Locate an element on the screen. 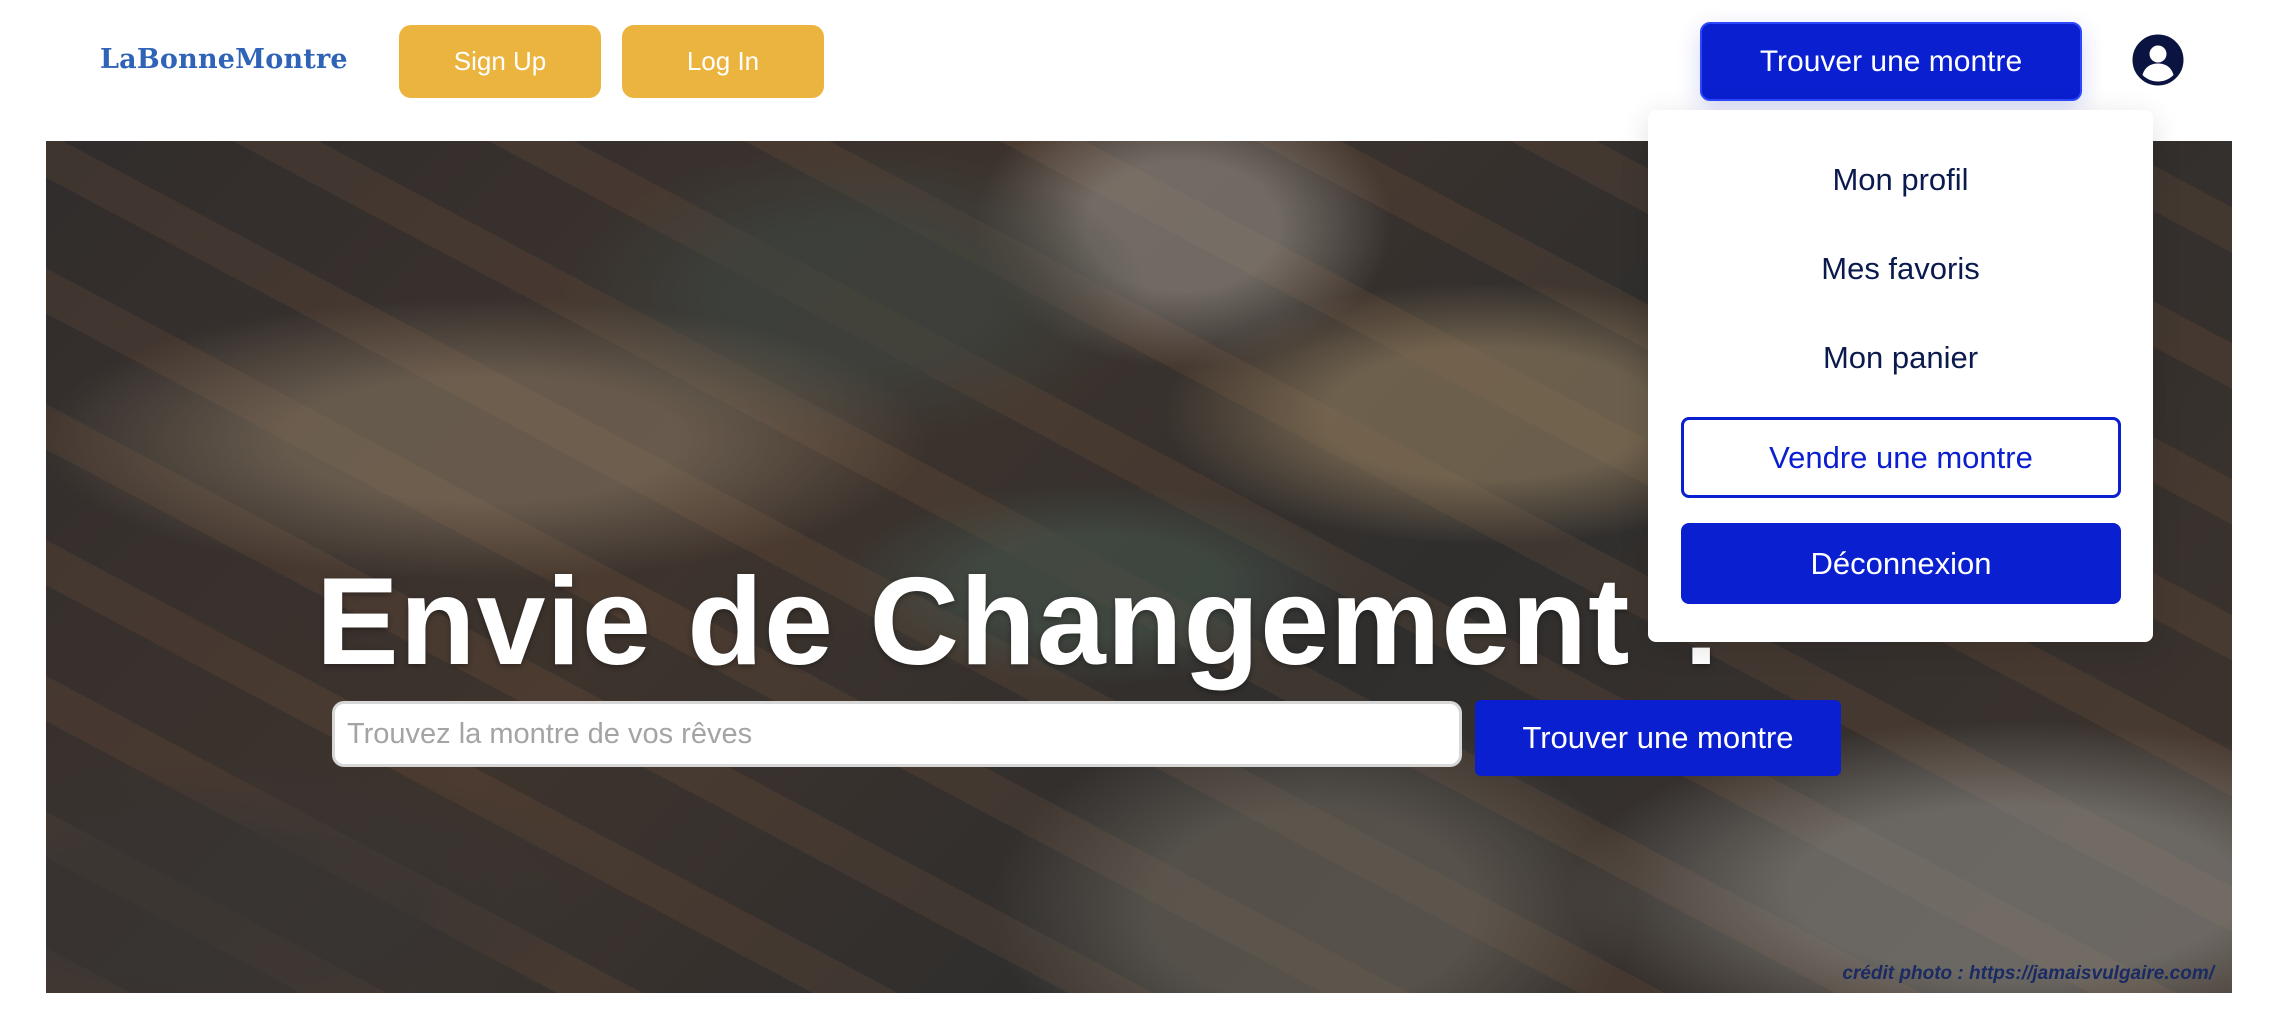  site-logo: LaBonneMontre is located at coordinates (224, 59).